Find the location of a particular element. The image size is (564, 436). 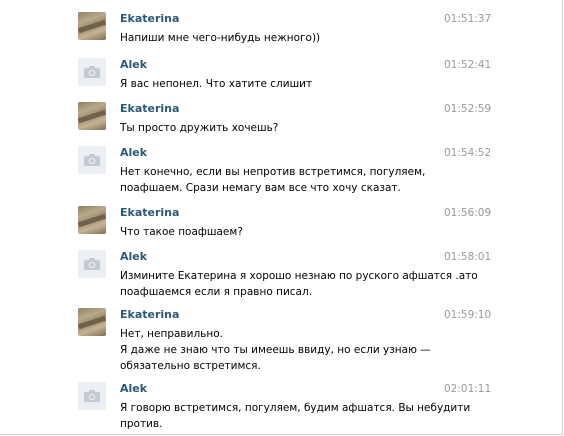

message-time: 01:59:10 is located at coordinates (467, 315).